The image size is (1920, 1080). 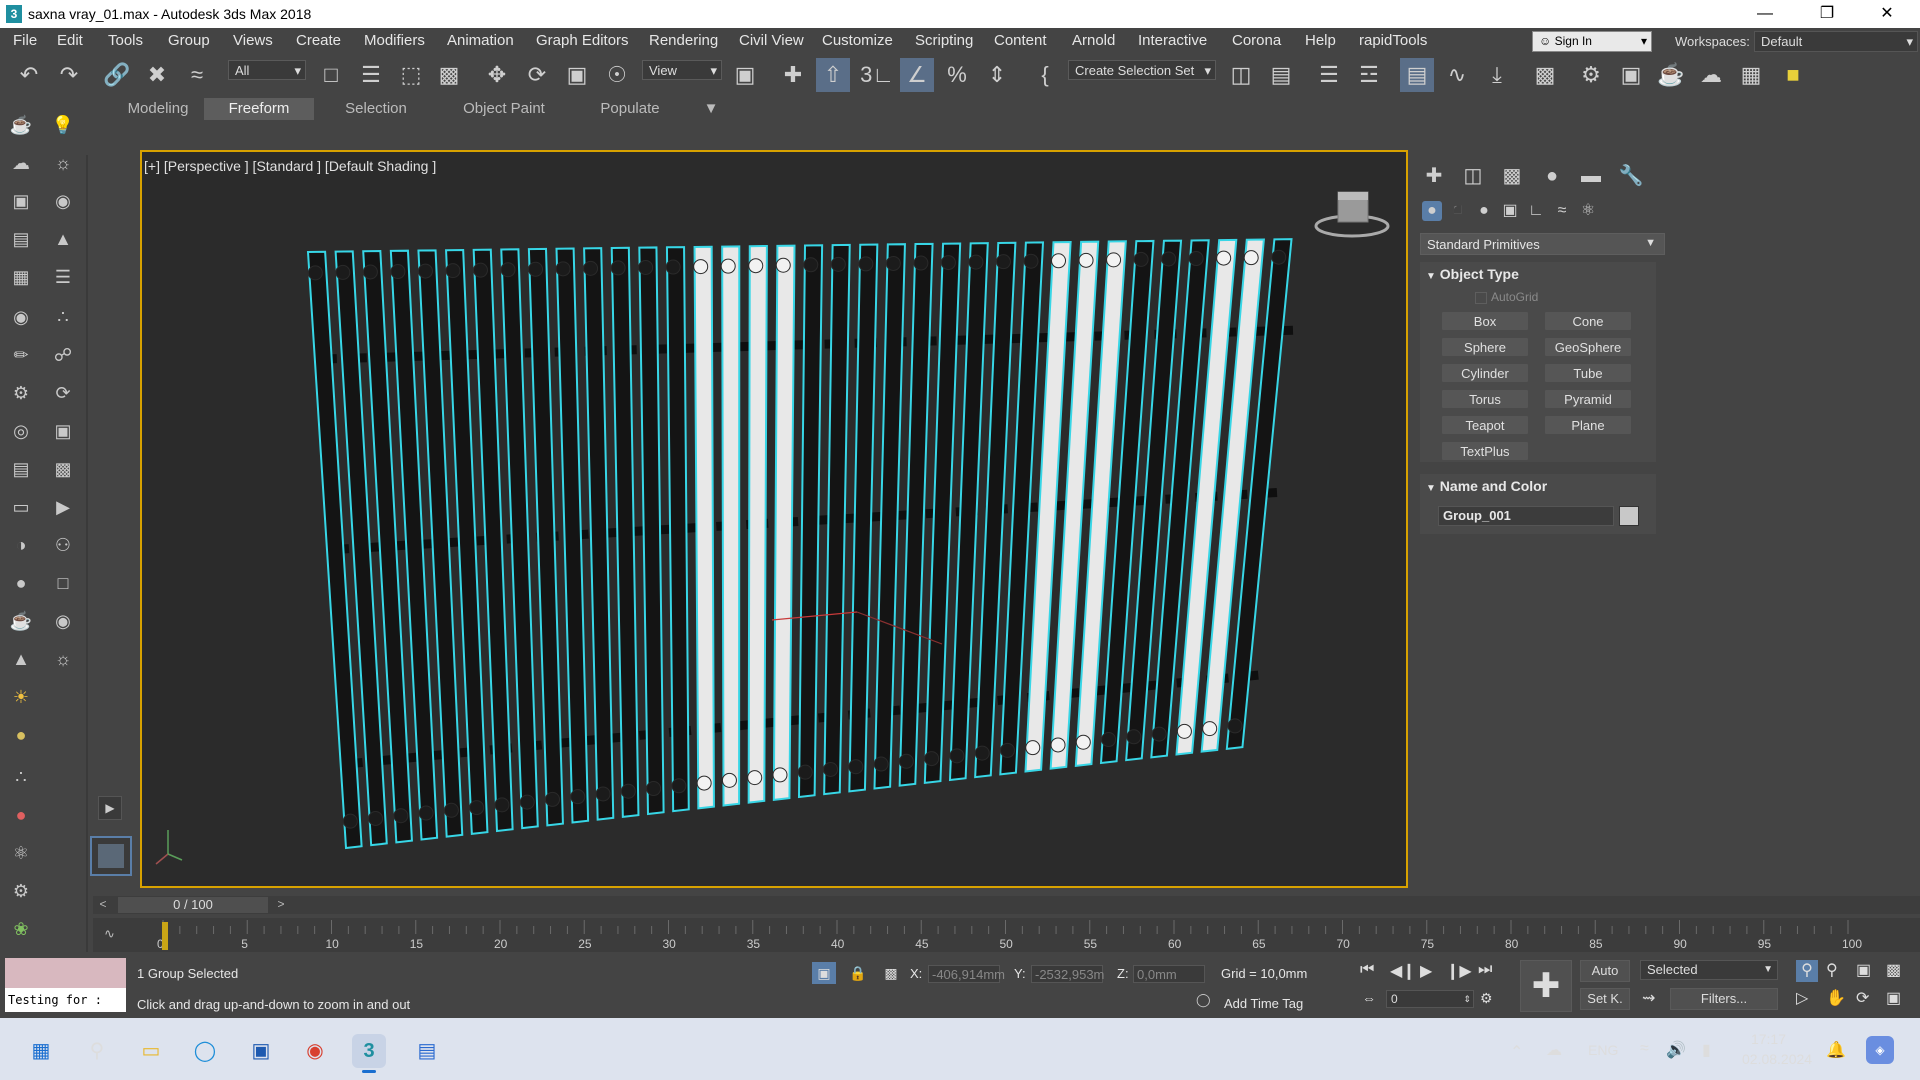 What do you see at coordinates (1562, 211) in the screenshot?
I see `spacewarps-category-button: ≈` at bounding box center [1562, 211].